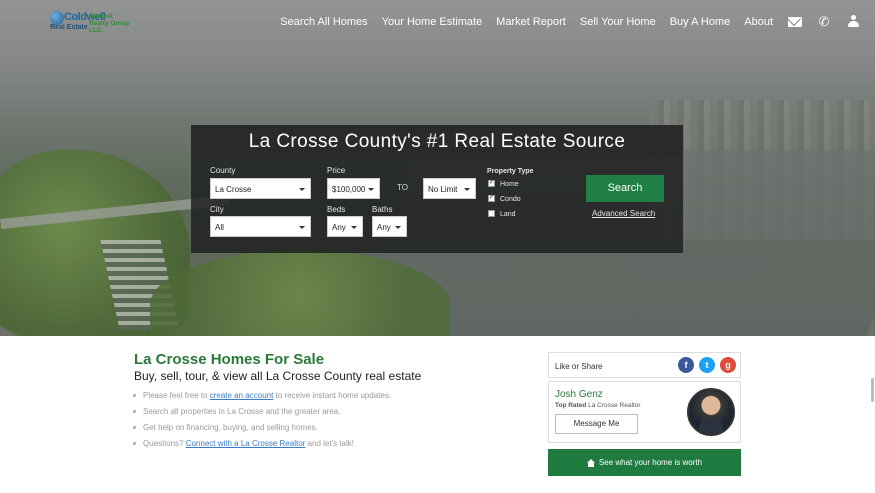 The width and height of the screenshot is (875, 493). What do you see at coordinates (57, 18) in the screenshot?
I see `globe-icon` at bounding box center [57, 18].